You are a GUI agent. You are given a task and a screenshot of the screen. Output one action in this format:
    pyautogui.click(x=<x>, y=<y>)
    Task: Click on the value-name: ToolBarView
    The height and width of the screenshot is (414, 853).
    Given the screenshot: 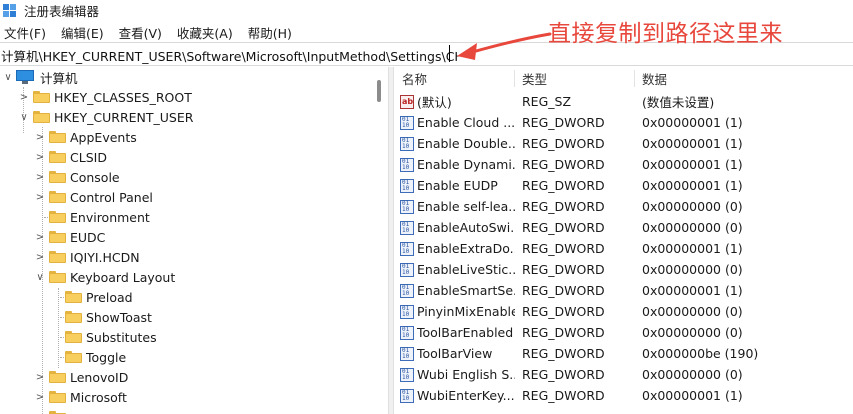 What is the action you would take?
    pyautogui.click(x=455, y=353)
    